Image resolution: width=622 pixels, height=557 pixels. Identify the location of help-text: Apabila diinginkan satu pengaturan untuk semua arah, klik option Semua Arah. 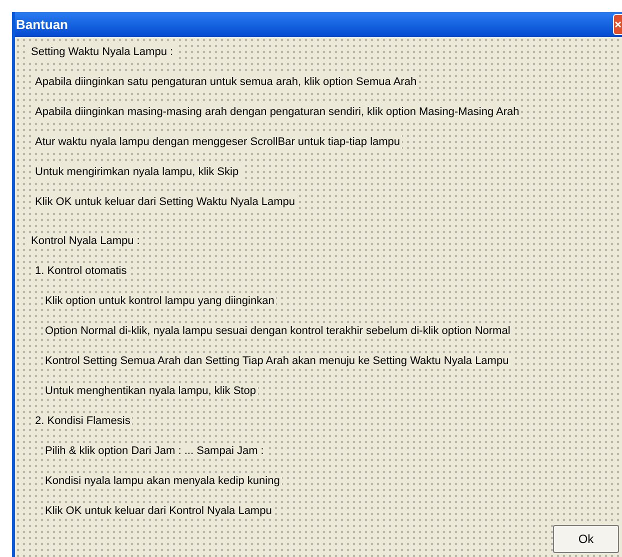
(226, 82).